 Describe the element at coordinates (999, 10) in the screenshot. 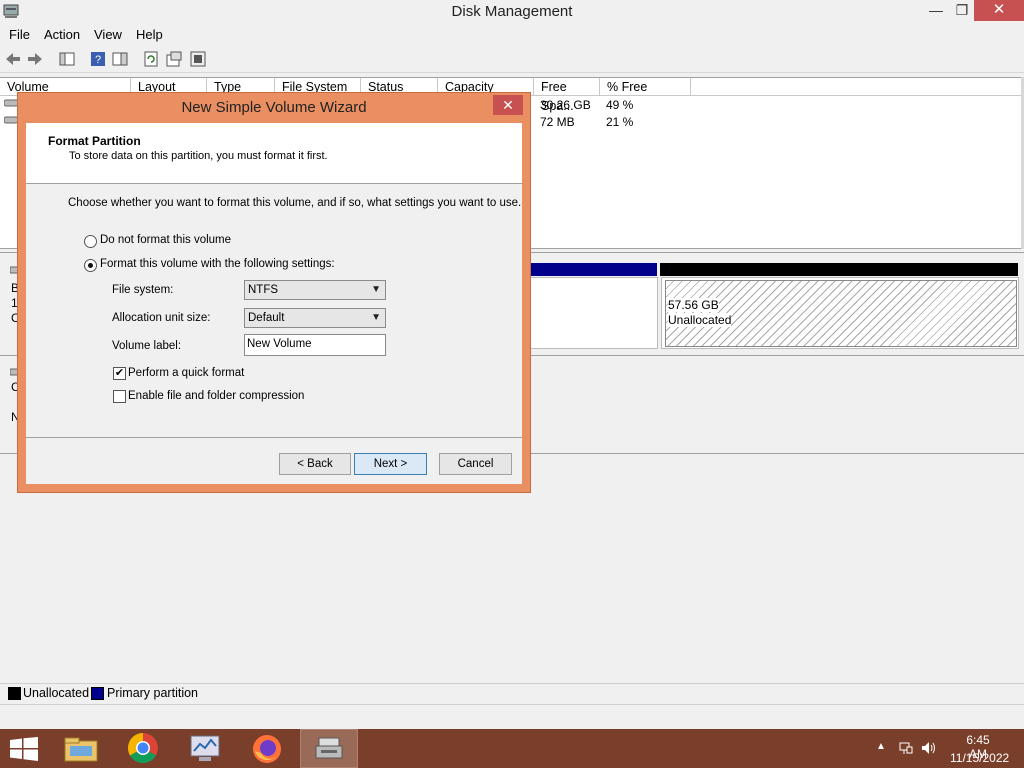

I see `close-button: ✕` at that location.